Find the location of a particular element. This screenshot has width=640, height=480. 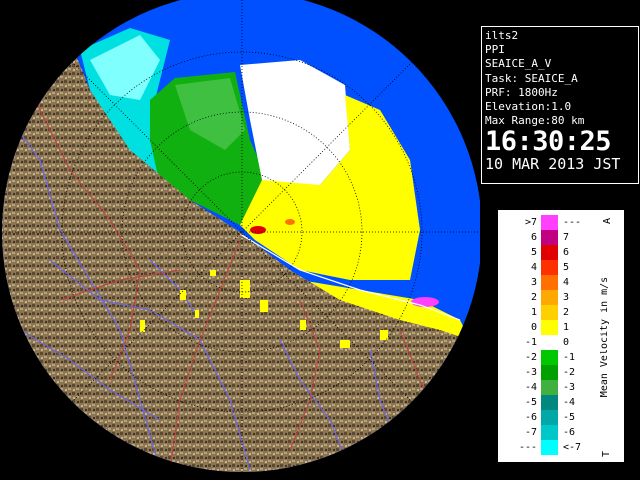

legend-upper-bound: 0 is located at coordinates (566, 342).